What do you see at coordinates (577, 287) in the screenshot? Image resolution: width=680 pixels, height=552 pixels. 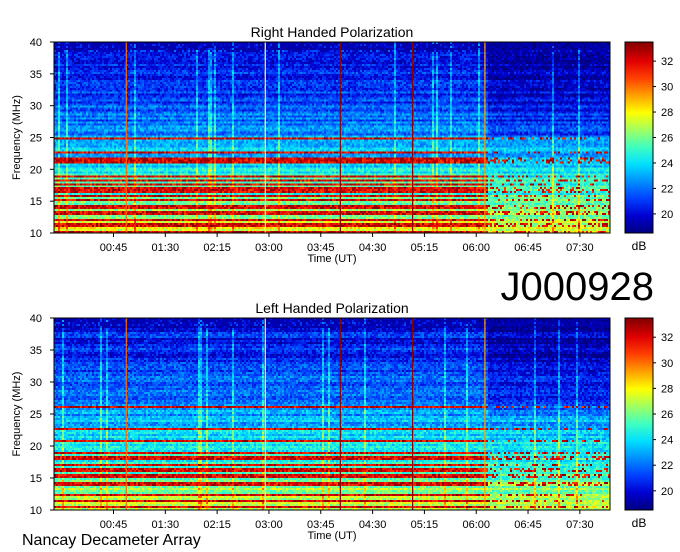 I see `observation-code: J000928` at bounding box center [577, 287].